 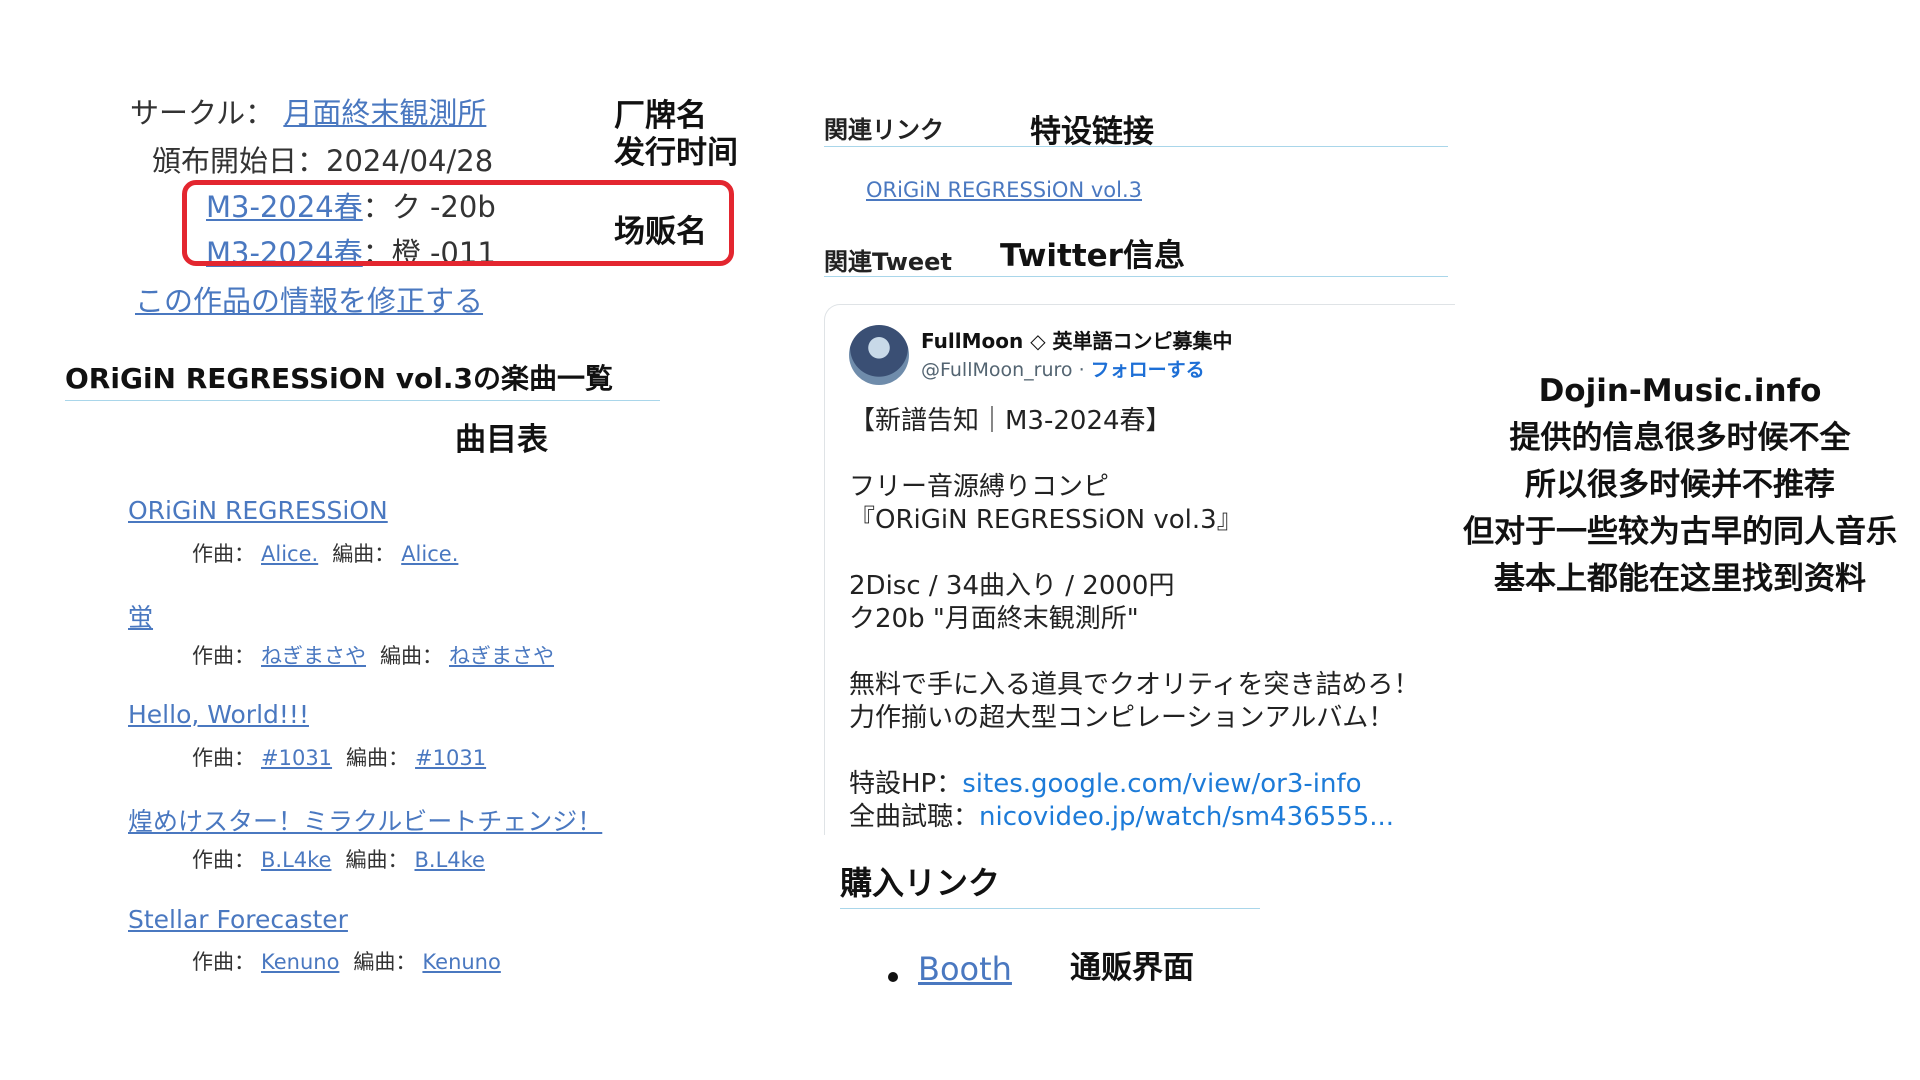 I want to click on annotation-event: 场贩名, so click(x=660, y=232).